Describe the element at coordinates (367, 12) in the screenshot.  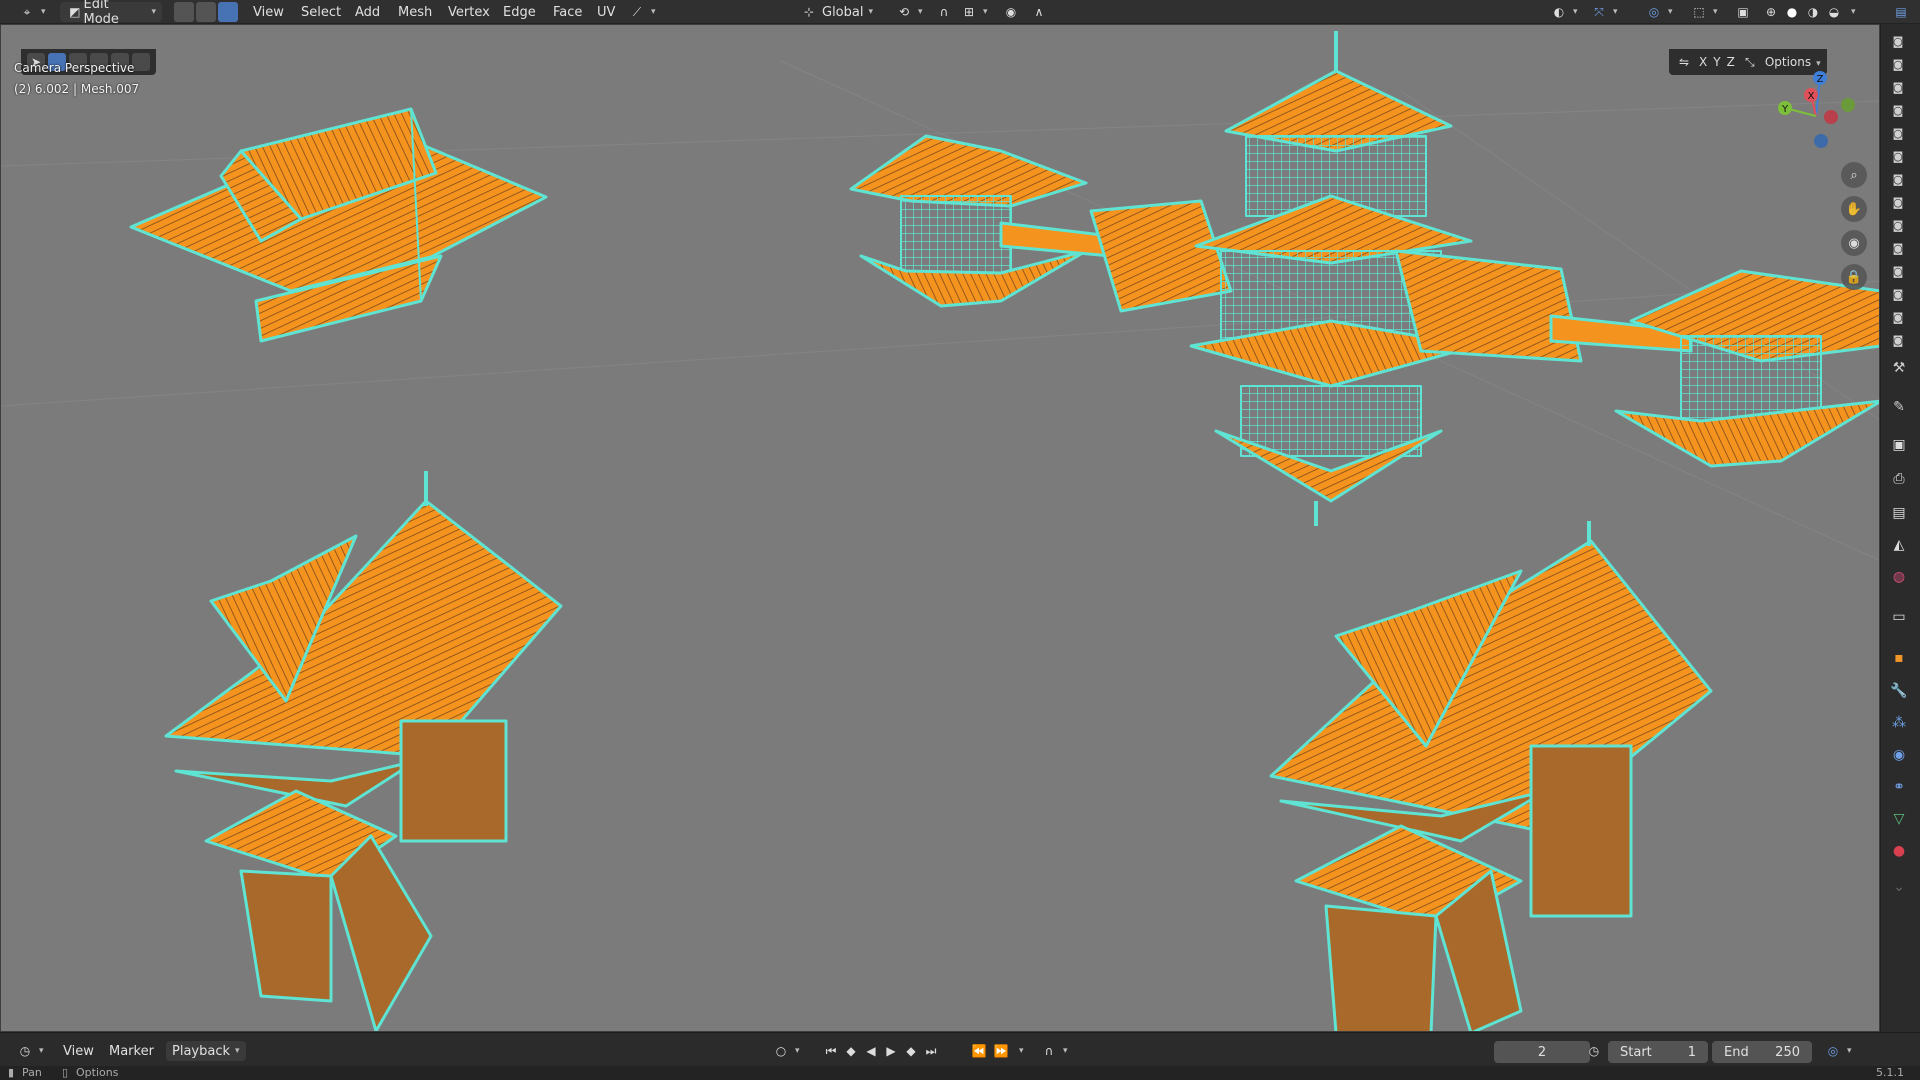
I see `menu-add: Add` at that location.